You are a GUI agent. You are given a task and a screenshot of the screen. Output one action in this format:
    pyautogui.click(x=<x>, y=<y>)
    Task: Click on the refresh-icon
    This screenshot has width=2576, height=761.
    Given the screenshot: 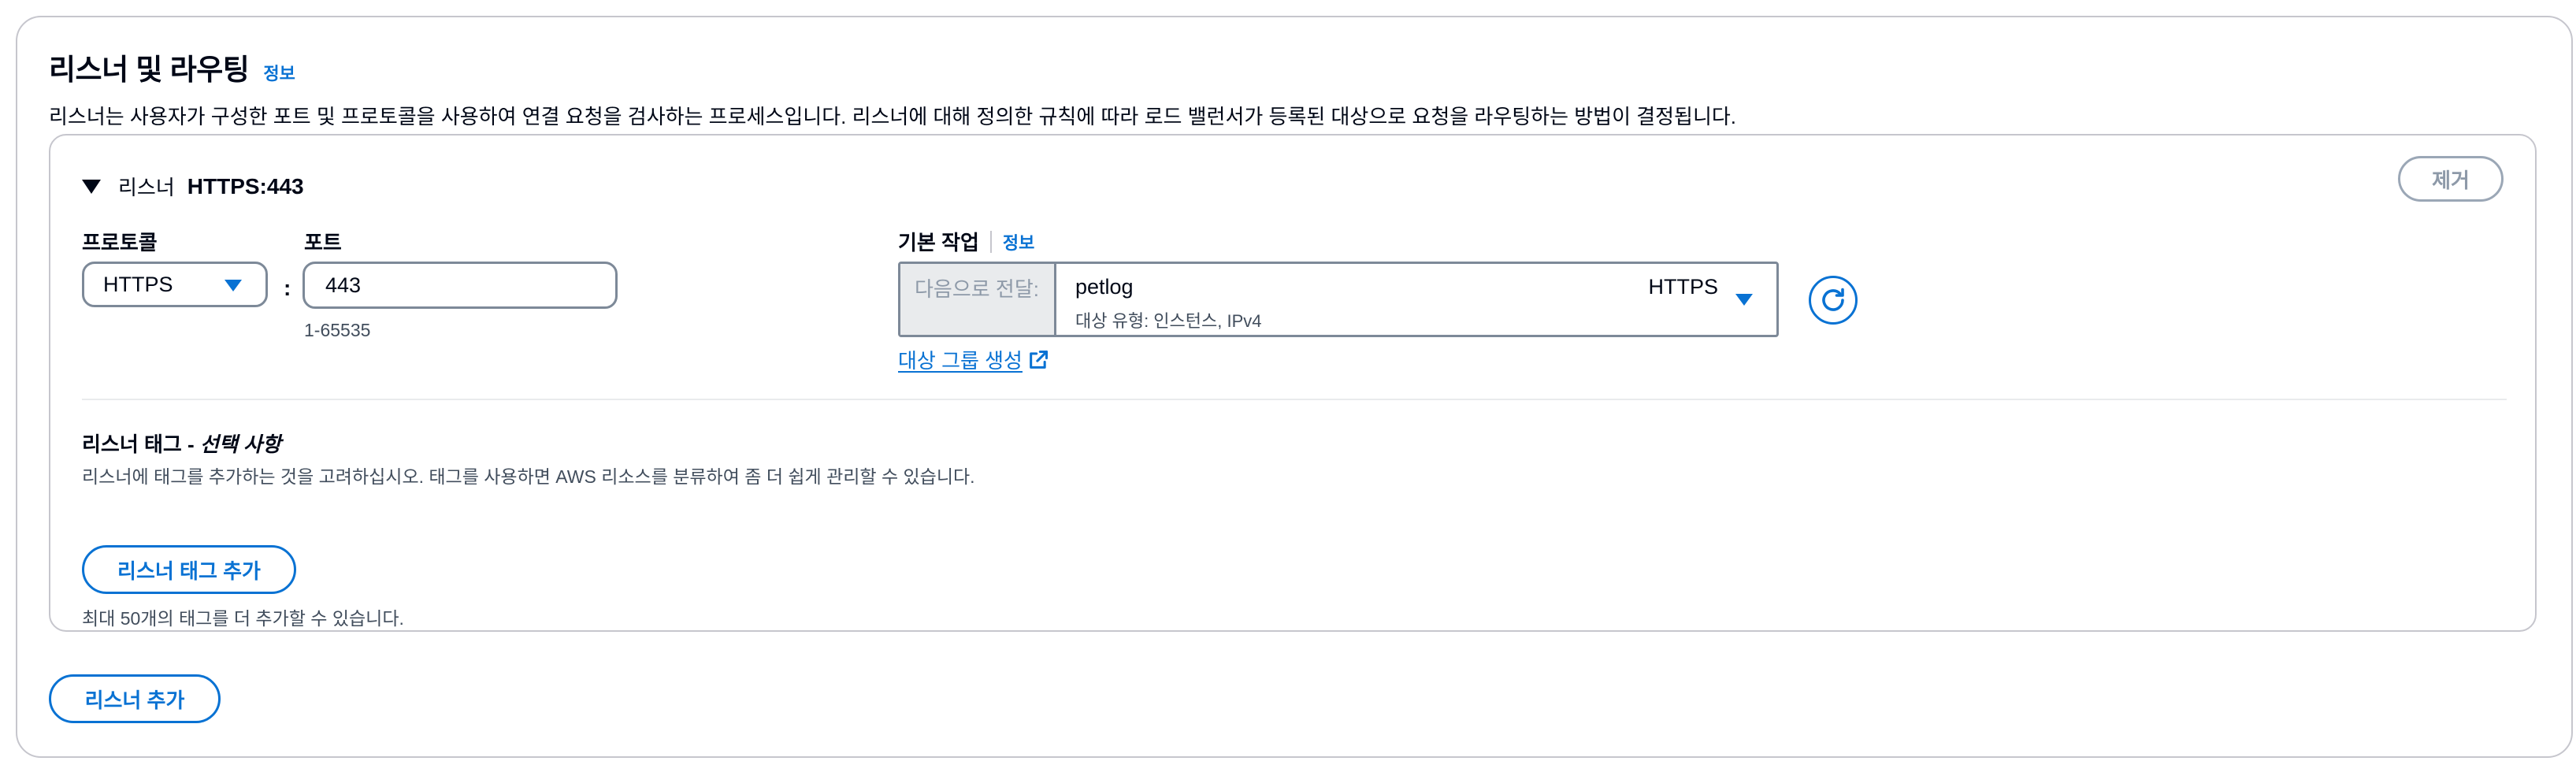 What is the action you would take?
    pyautogui.click(x=1833, y=299)
    